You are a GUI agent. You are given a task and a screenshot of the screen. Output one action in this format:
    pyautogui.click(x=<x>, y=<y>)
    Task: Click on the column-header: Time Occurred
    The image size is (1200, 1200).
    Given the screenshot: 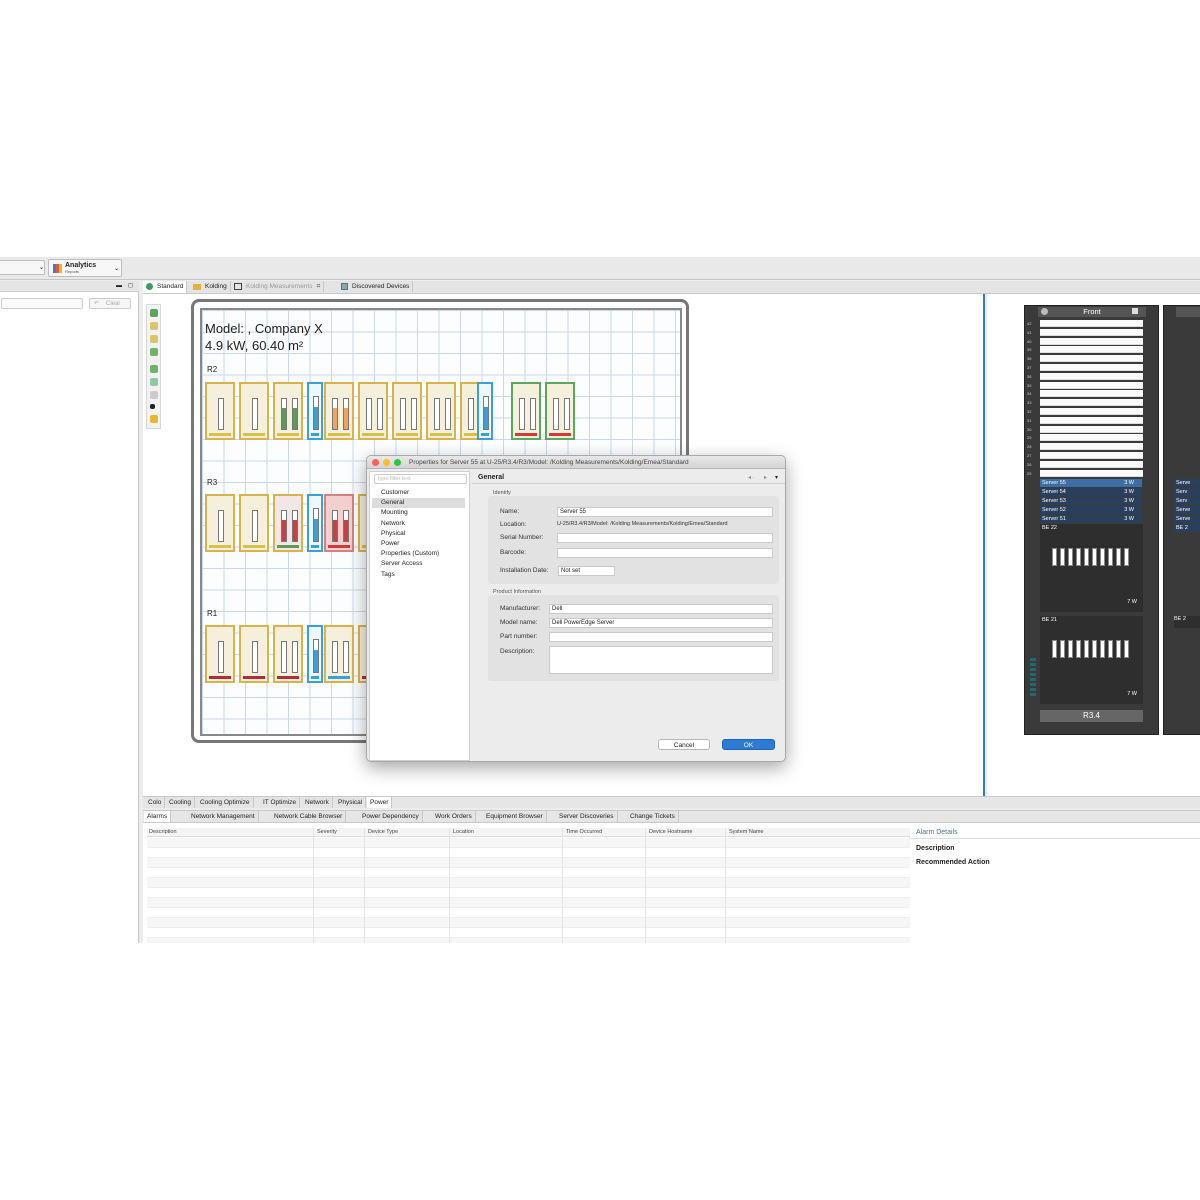 What is the action you would take?
    pyautogui.click(x=584, y=832)
    